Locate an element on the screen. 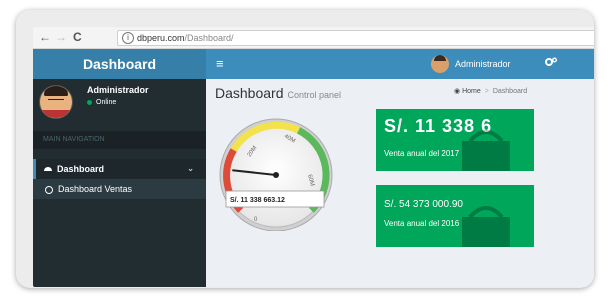 Image resolution: width=608 pixels, height=299 pixels. page-subtitle: Control panel is located at coordinates (314, 95).